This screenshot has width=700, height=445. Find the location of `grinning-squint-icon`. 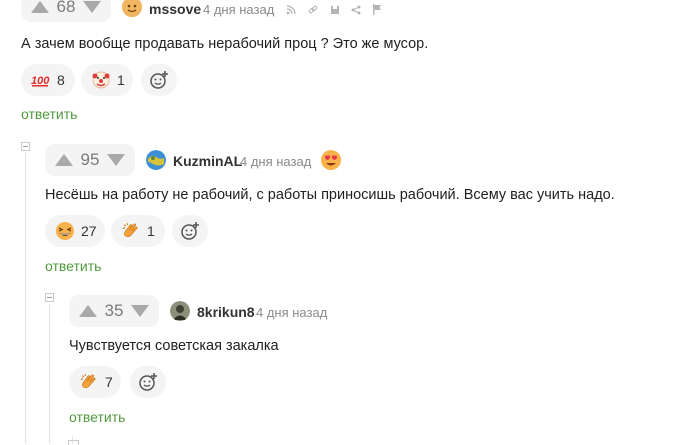

grinning-squint-icon is located at coordinates (65, 231).